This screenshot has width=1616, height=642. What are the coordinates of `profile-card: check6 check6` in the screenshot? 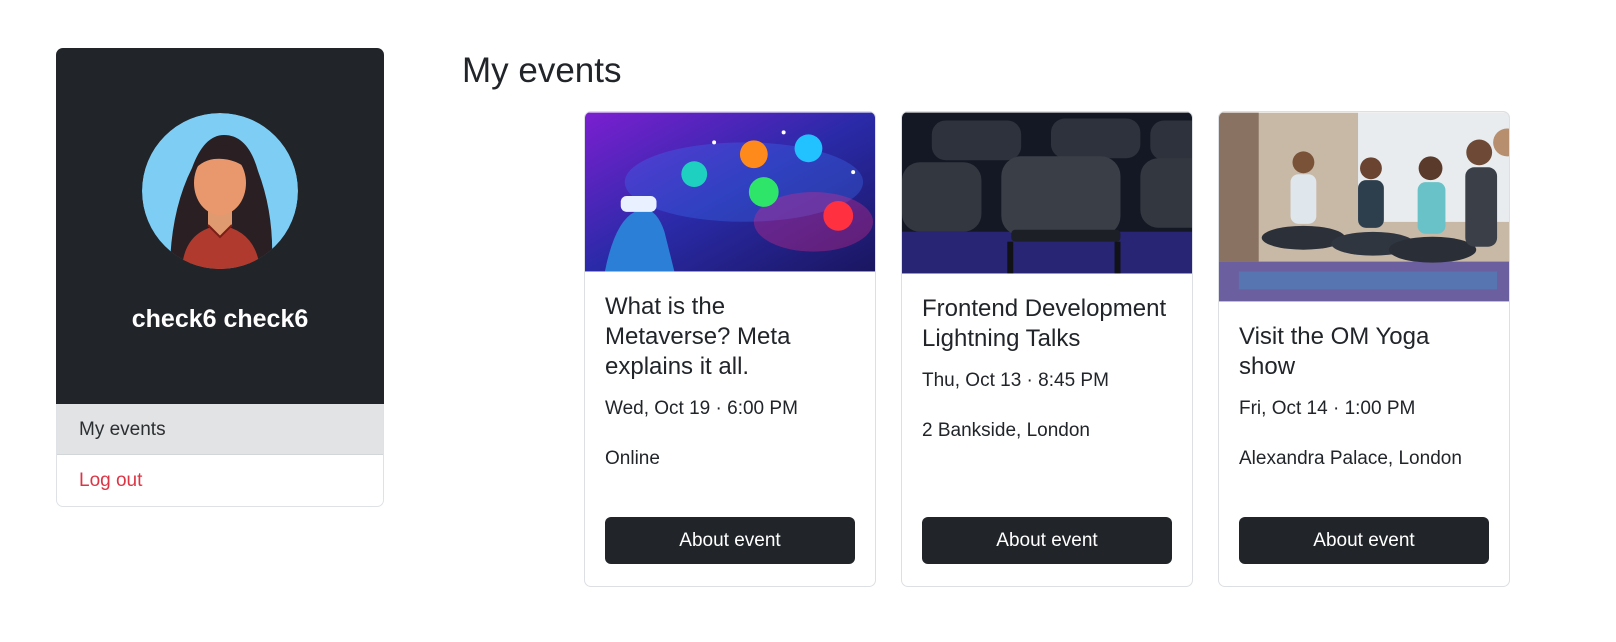 It's located at (220, 226).